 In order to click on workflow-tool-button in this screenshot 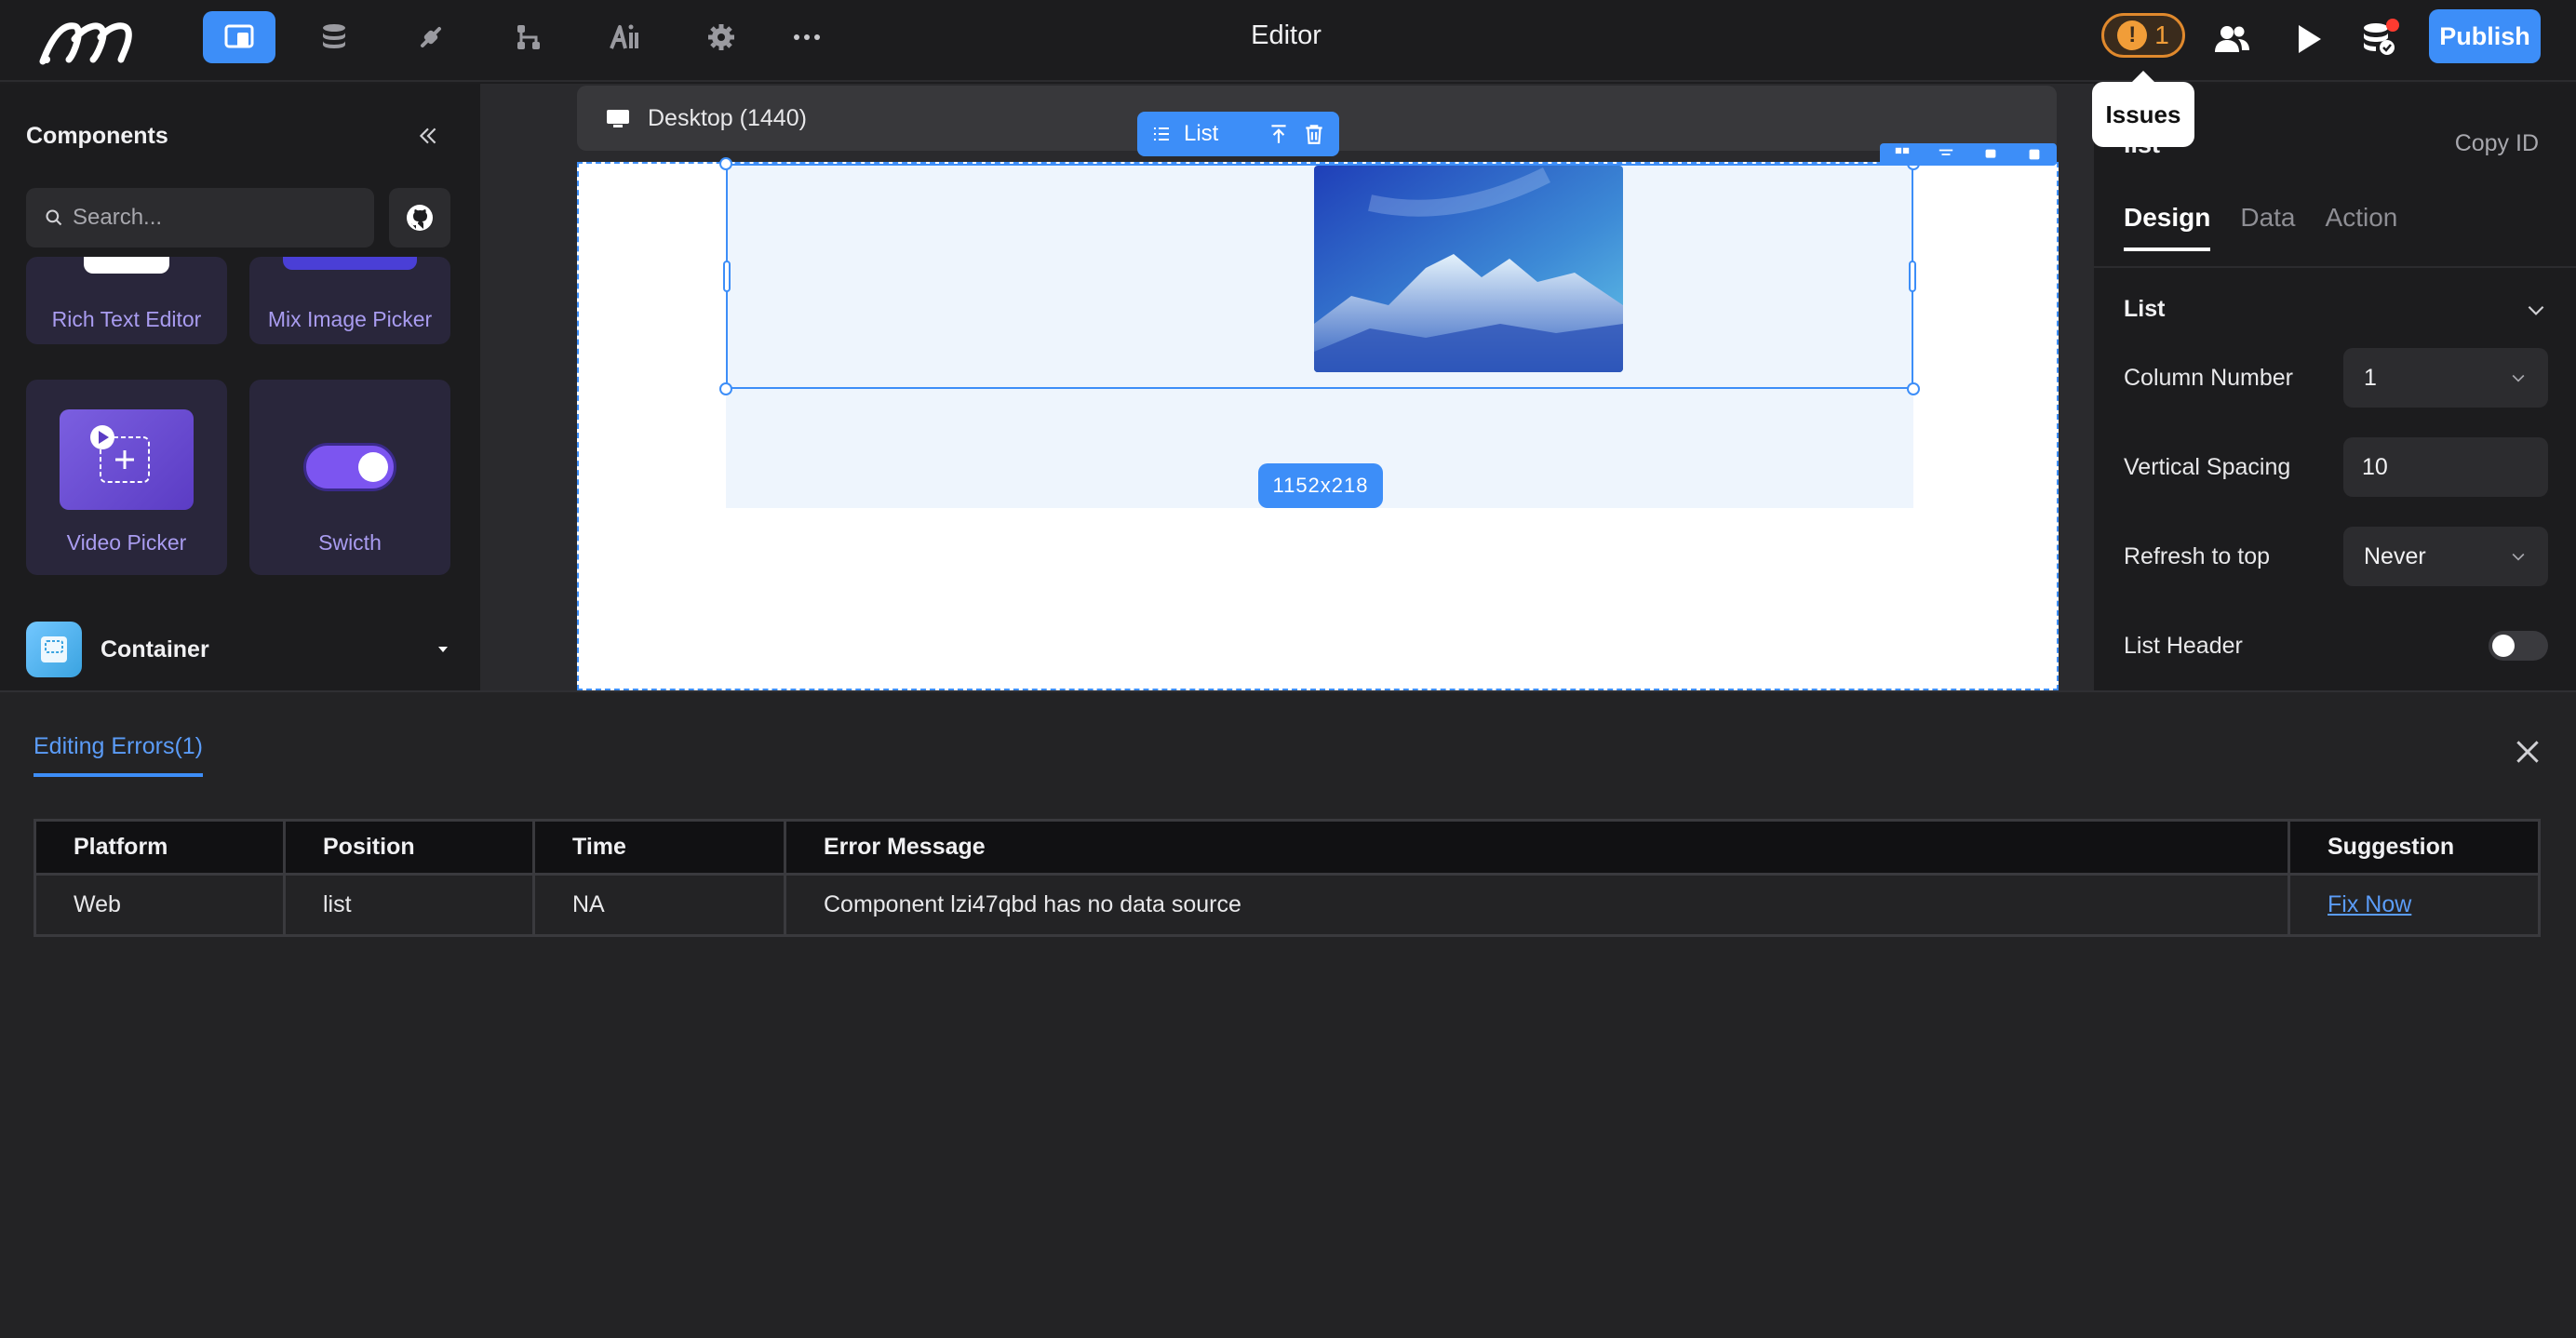, I will do `click(527, 37)`.